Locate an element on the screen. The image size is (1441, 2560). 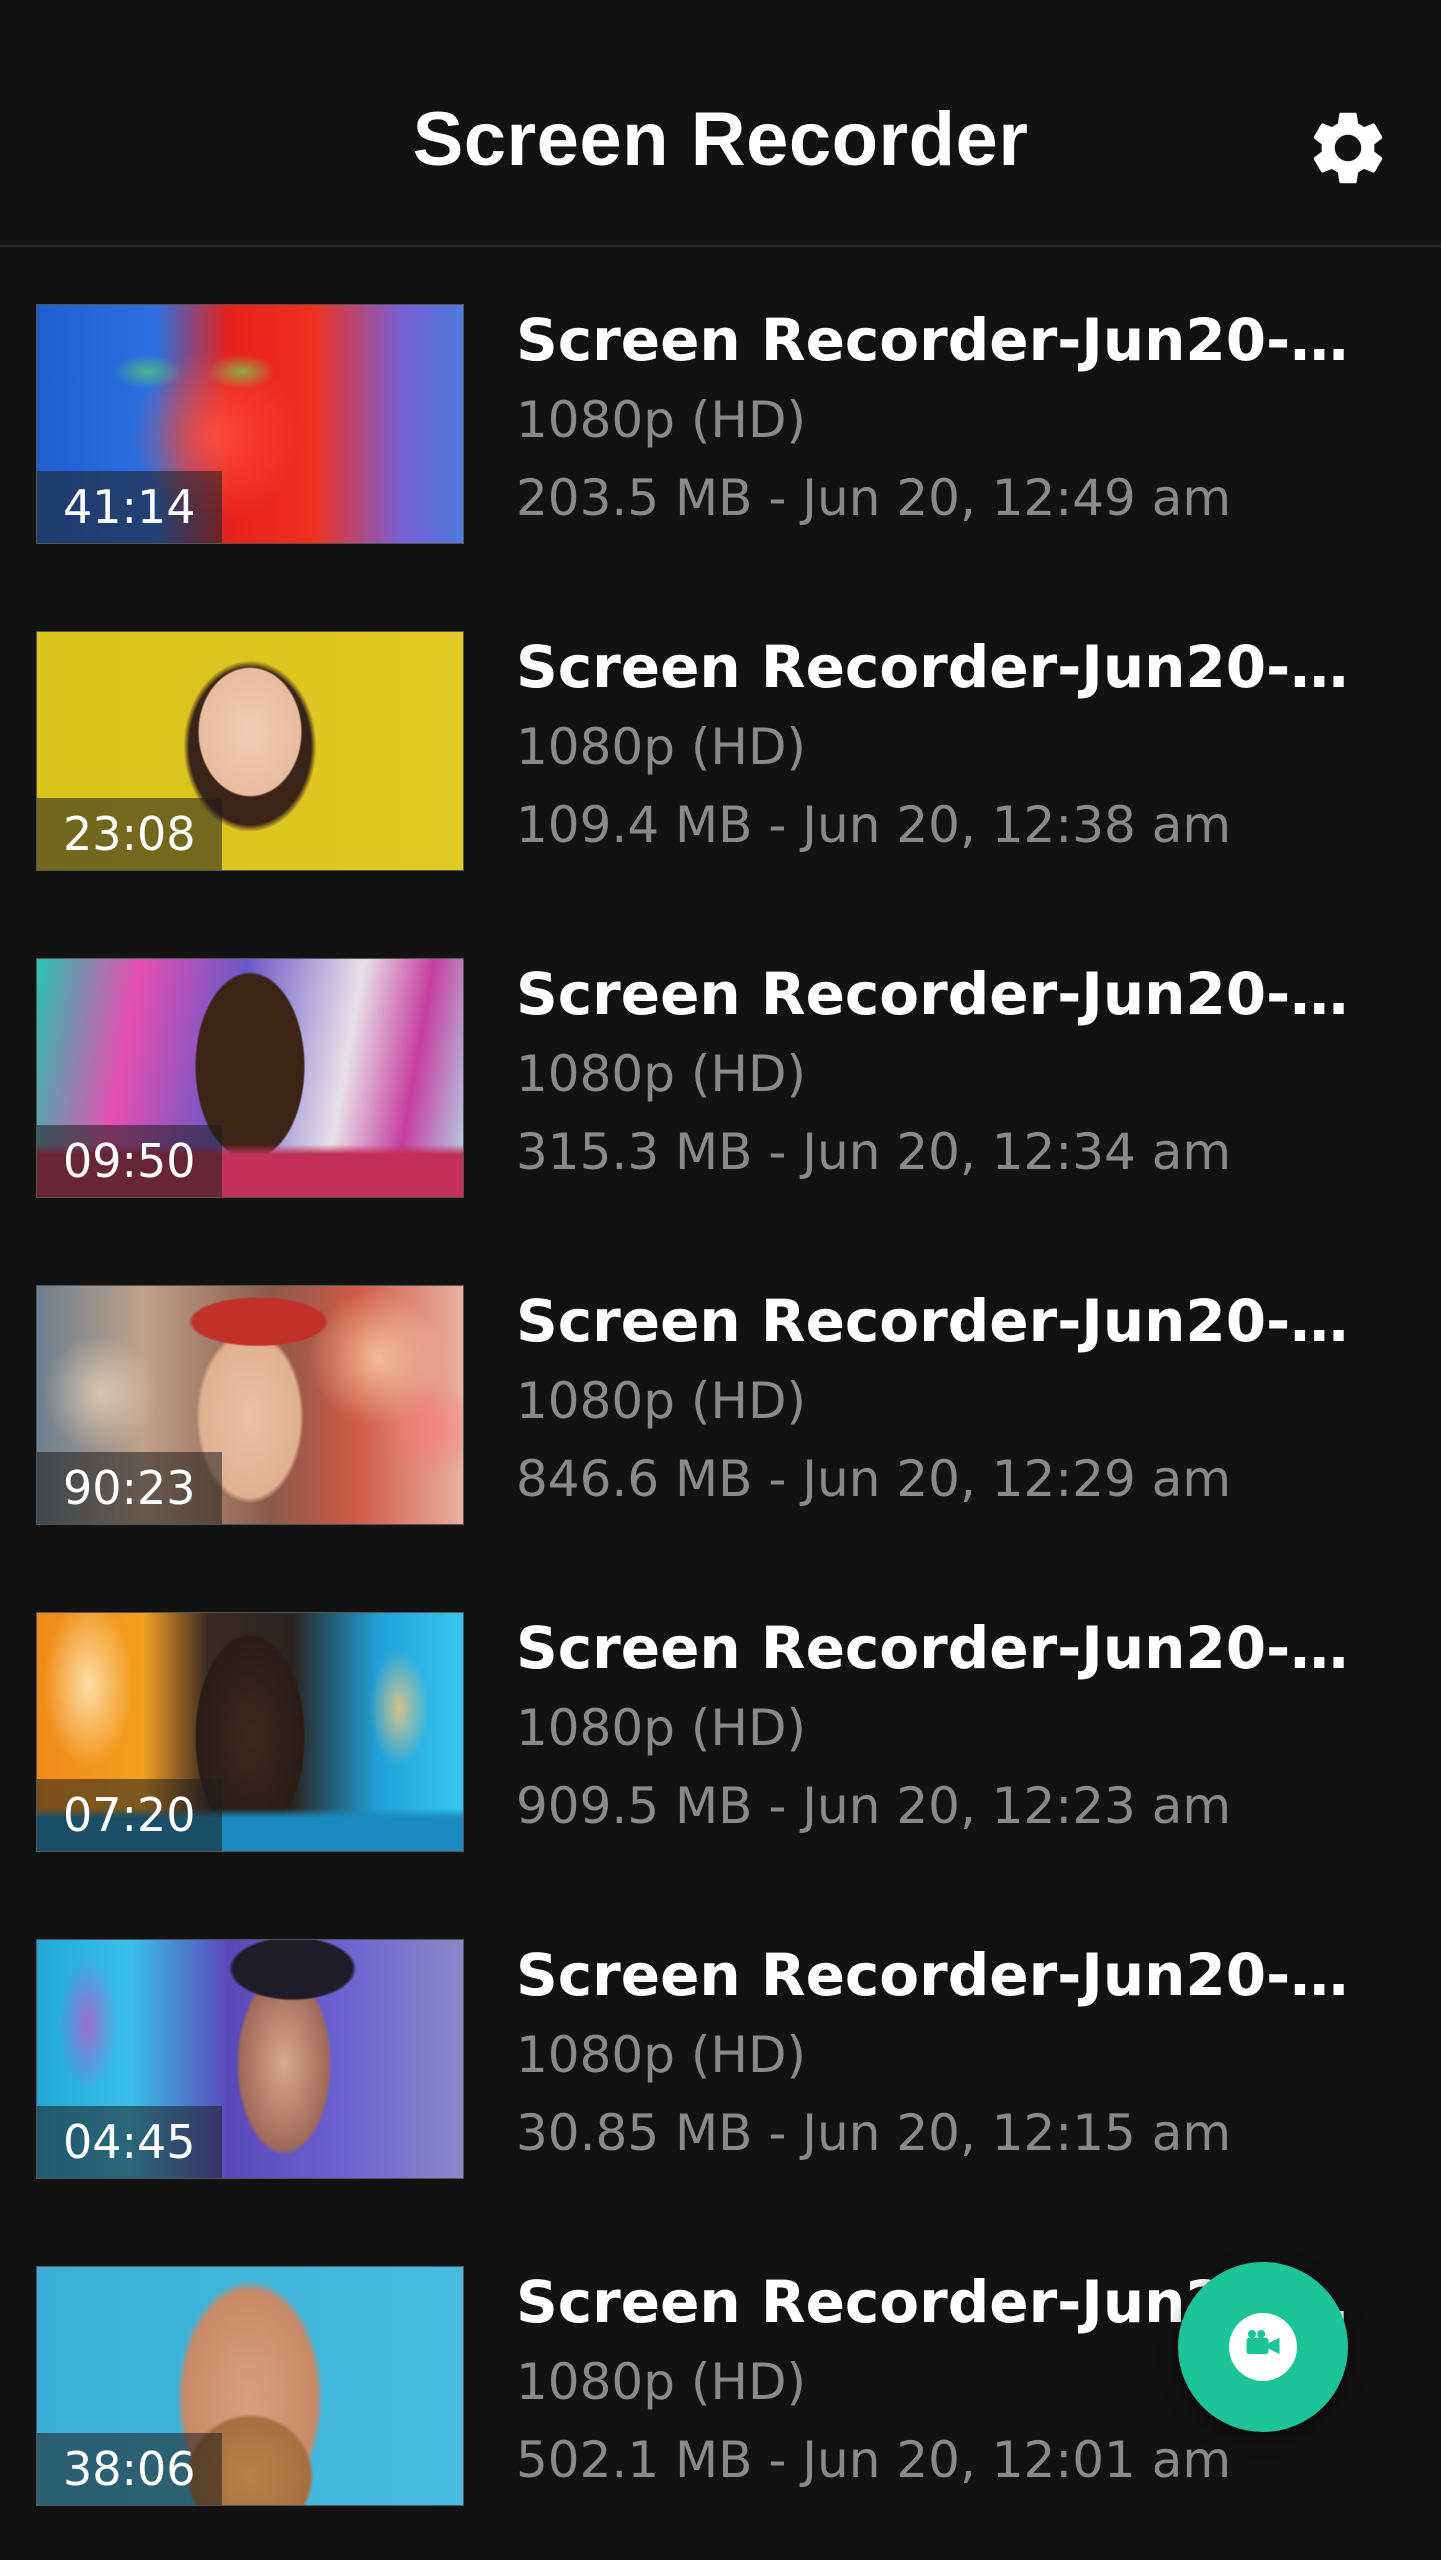
duration-badge: 07:20 is located at coordinates (129, 1815).